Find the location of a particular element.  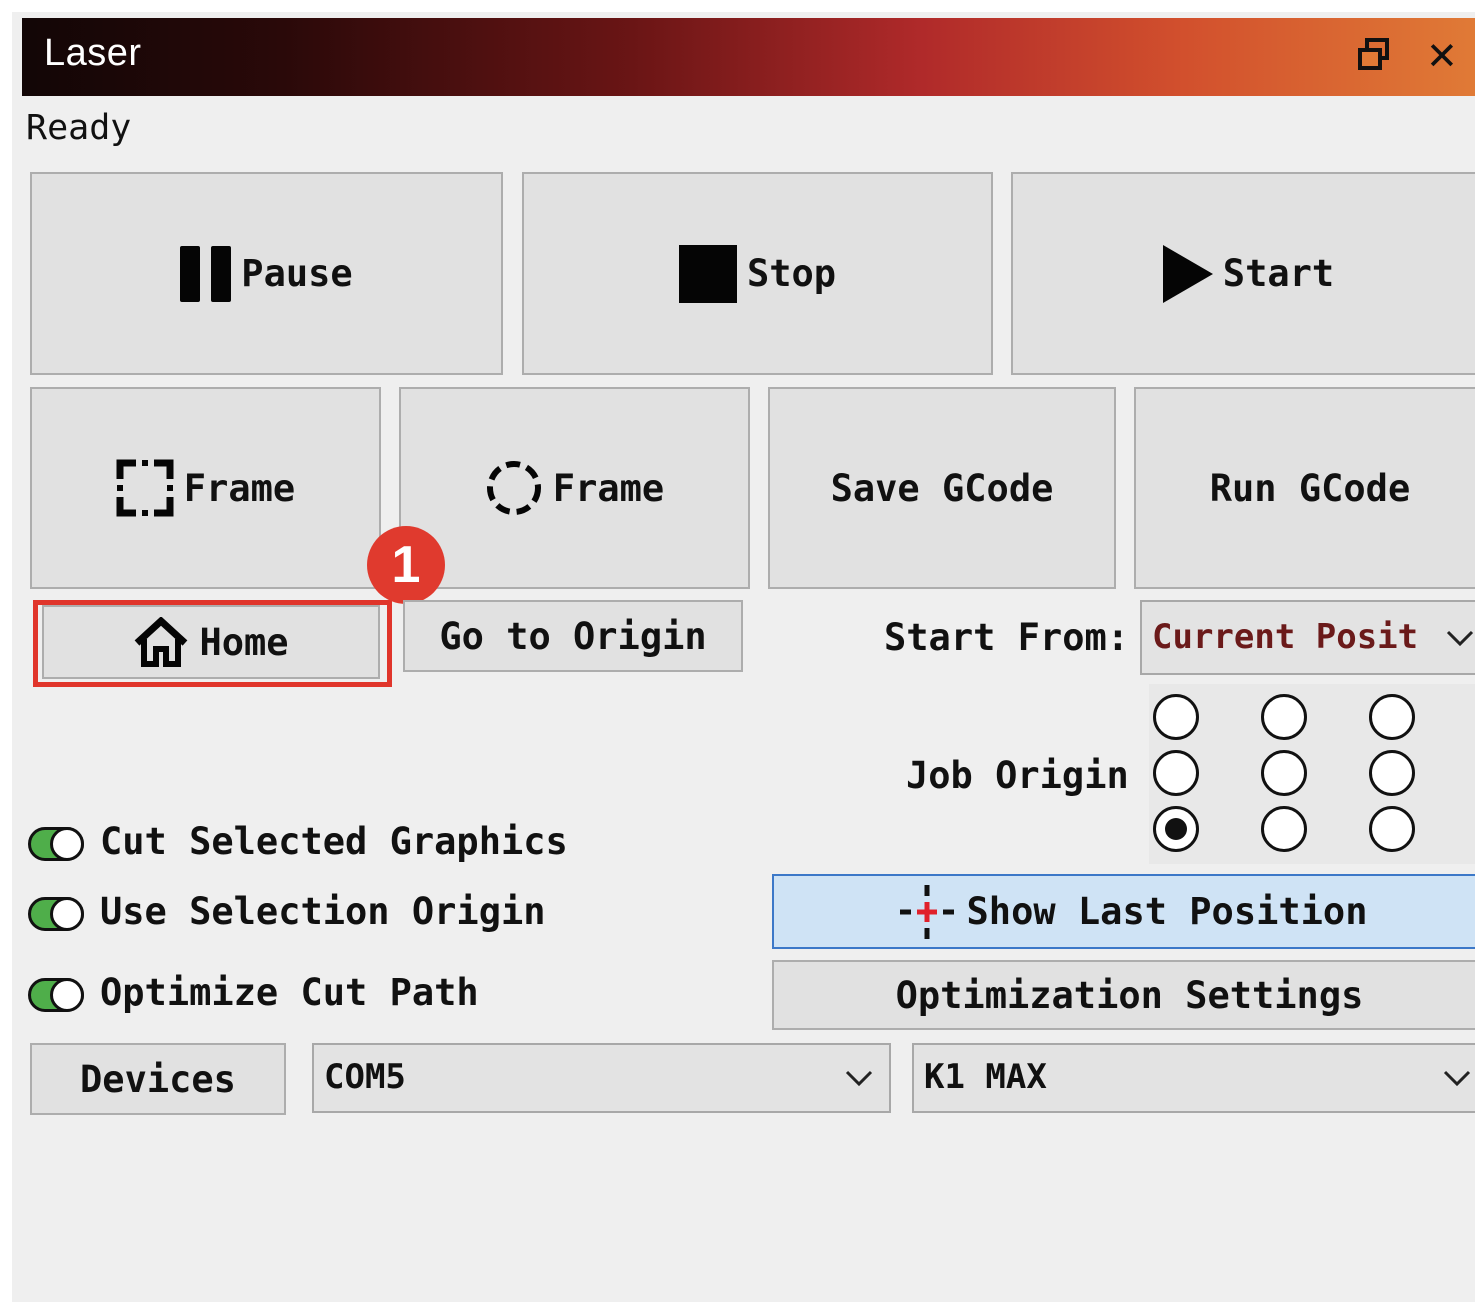

go-to-origin-label: Go to Origin is located at coordinates (573, 636).